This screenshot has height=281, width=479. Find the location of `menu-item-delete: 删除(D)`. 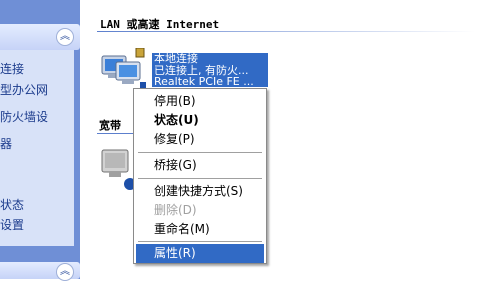

menu-item-delete: 删除(D) is located at coordinates (175, 210).